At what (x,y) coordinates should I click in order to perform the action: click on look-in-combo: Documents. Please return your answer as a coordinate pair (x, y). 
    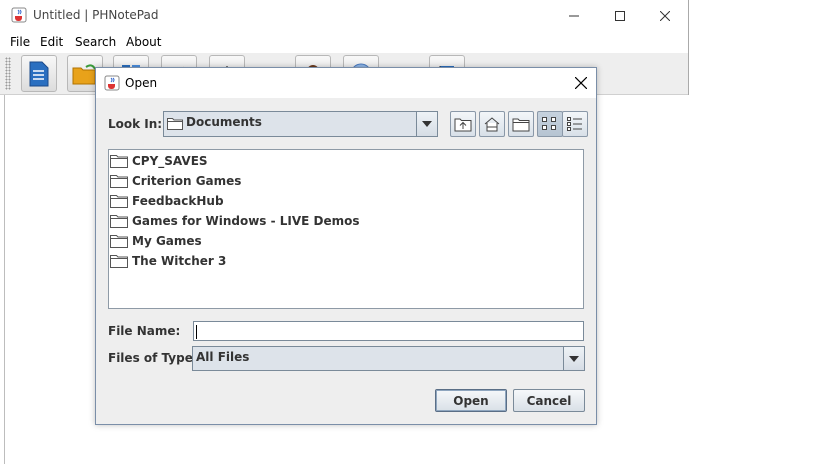
    Looking at the image, I should click on (300, 124).